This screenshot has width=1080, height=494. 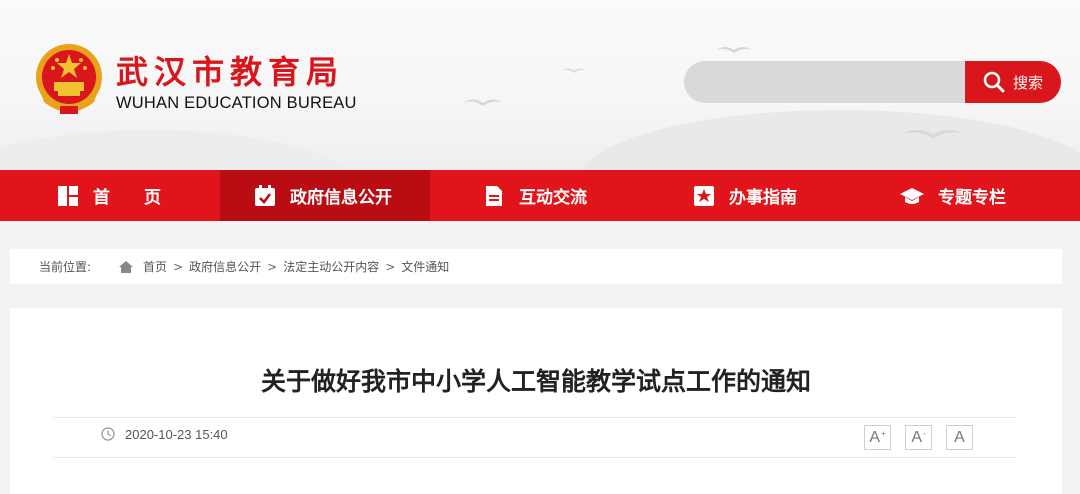 What do you see at coordinates (994, 82) in the screenshot?
I see `search-icon` at bounding box center [994, 82].